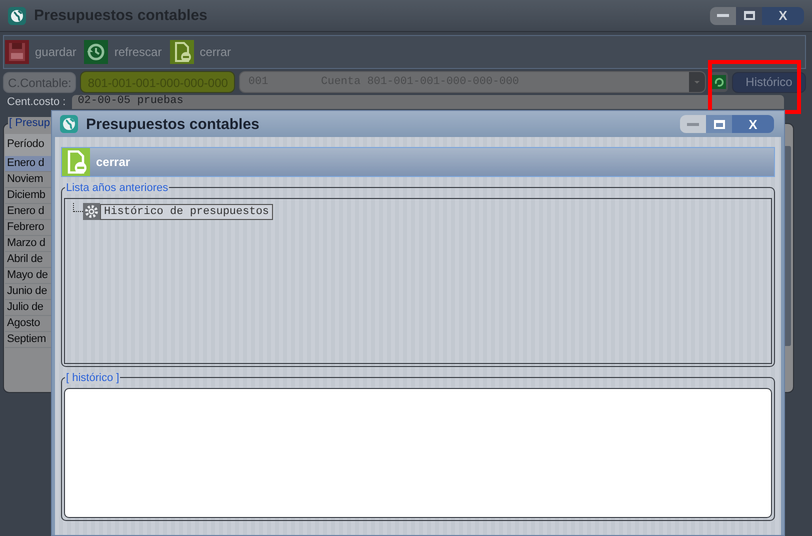 The image size is (812, 536). I want to click on dialog-title: Presupuestos contables, so click(173, 124).